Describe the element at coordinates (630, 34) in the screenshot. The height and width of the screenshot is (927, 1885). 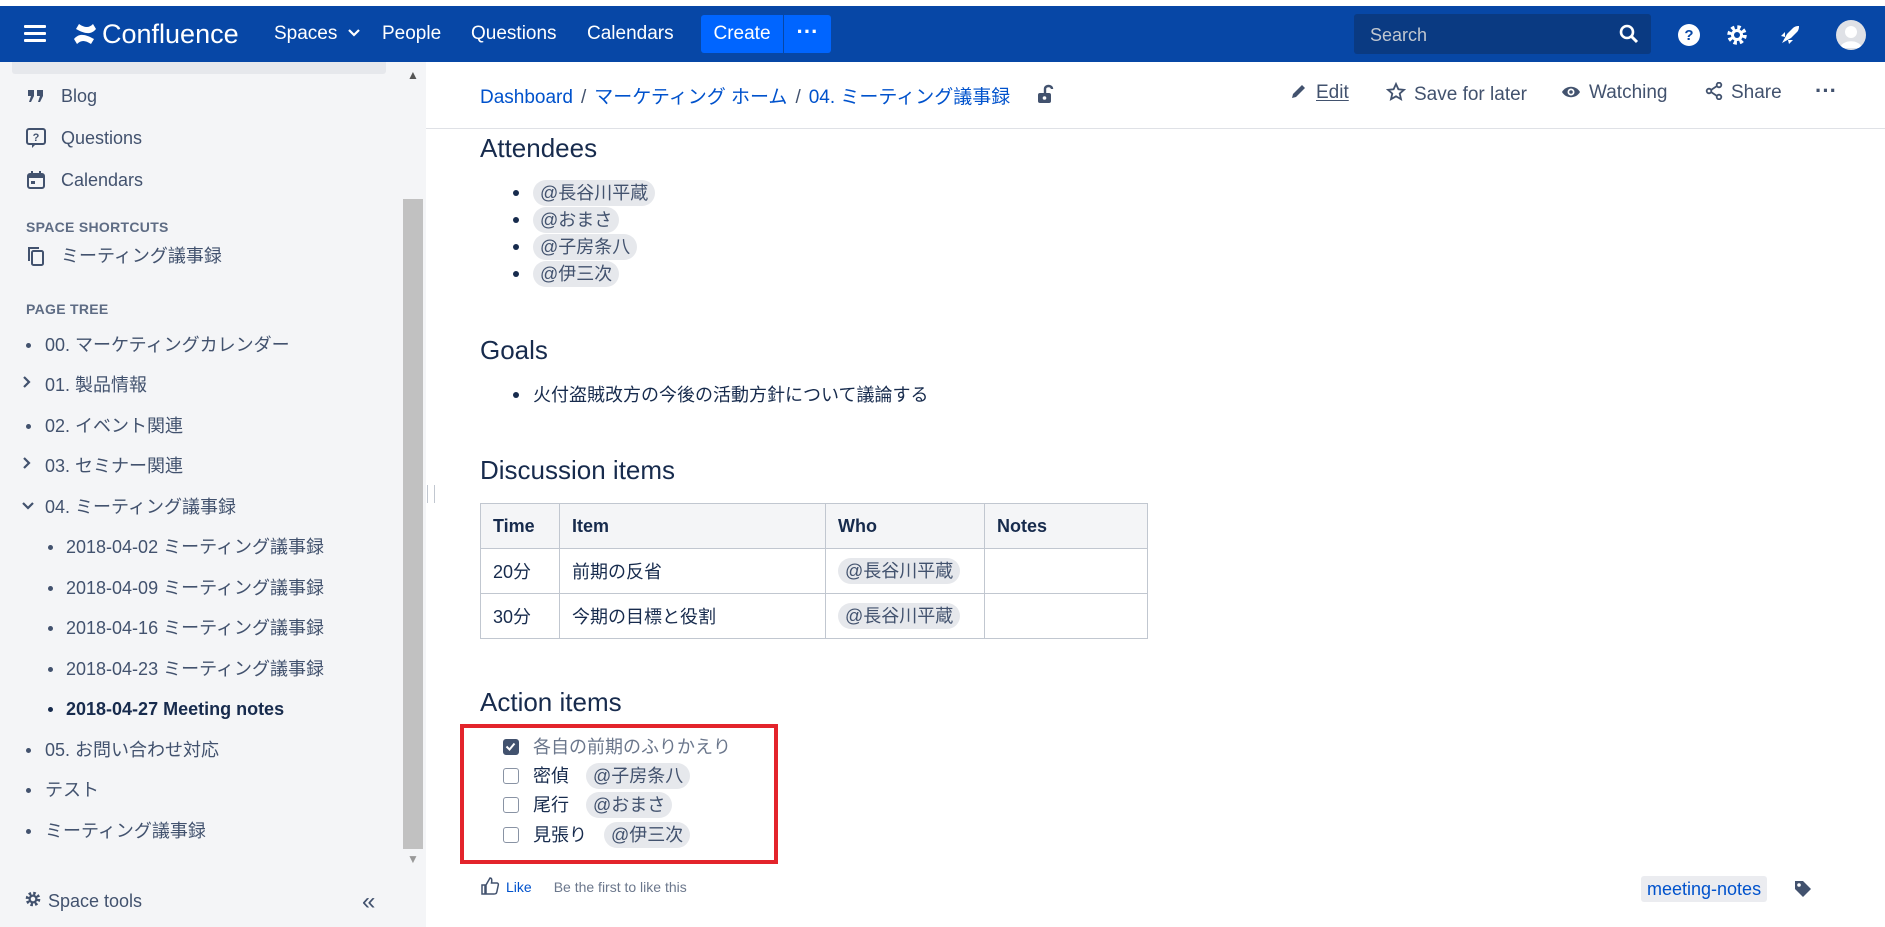
I see `calendars-link: Calendars` at that location.